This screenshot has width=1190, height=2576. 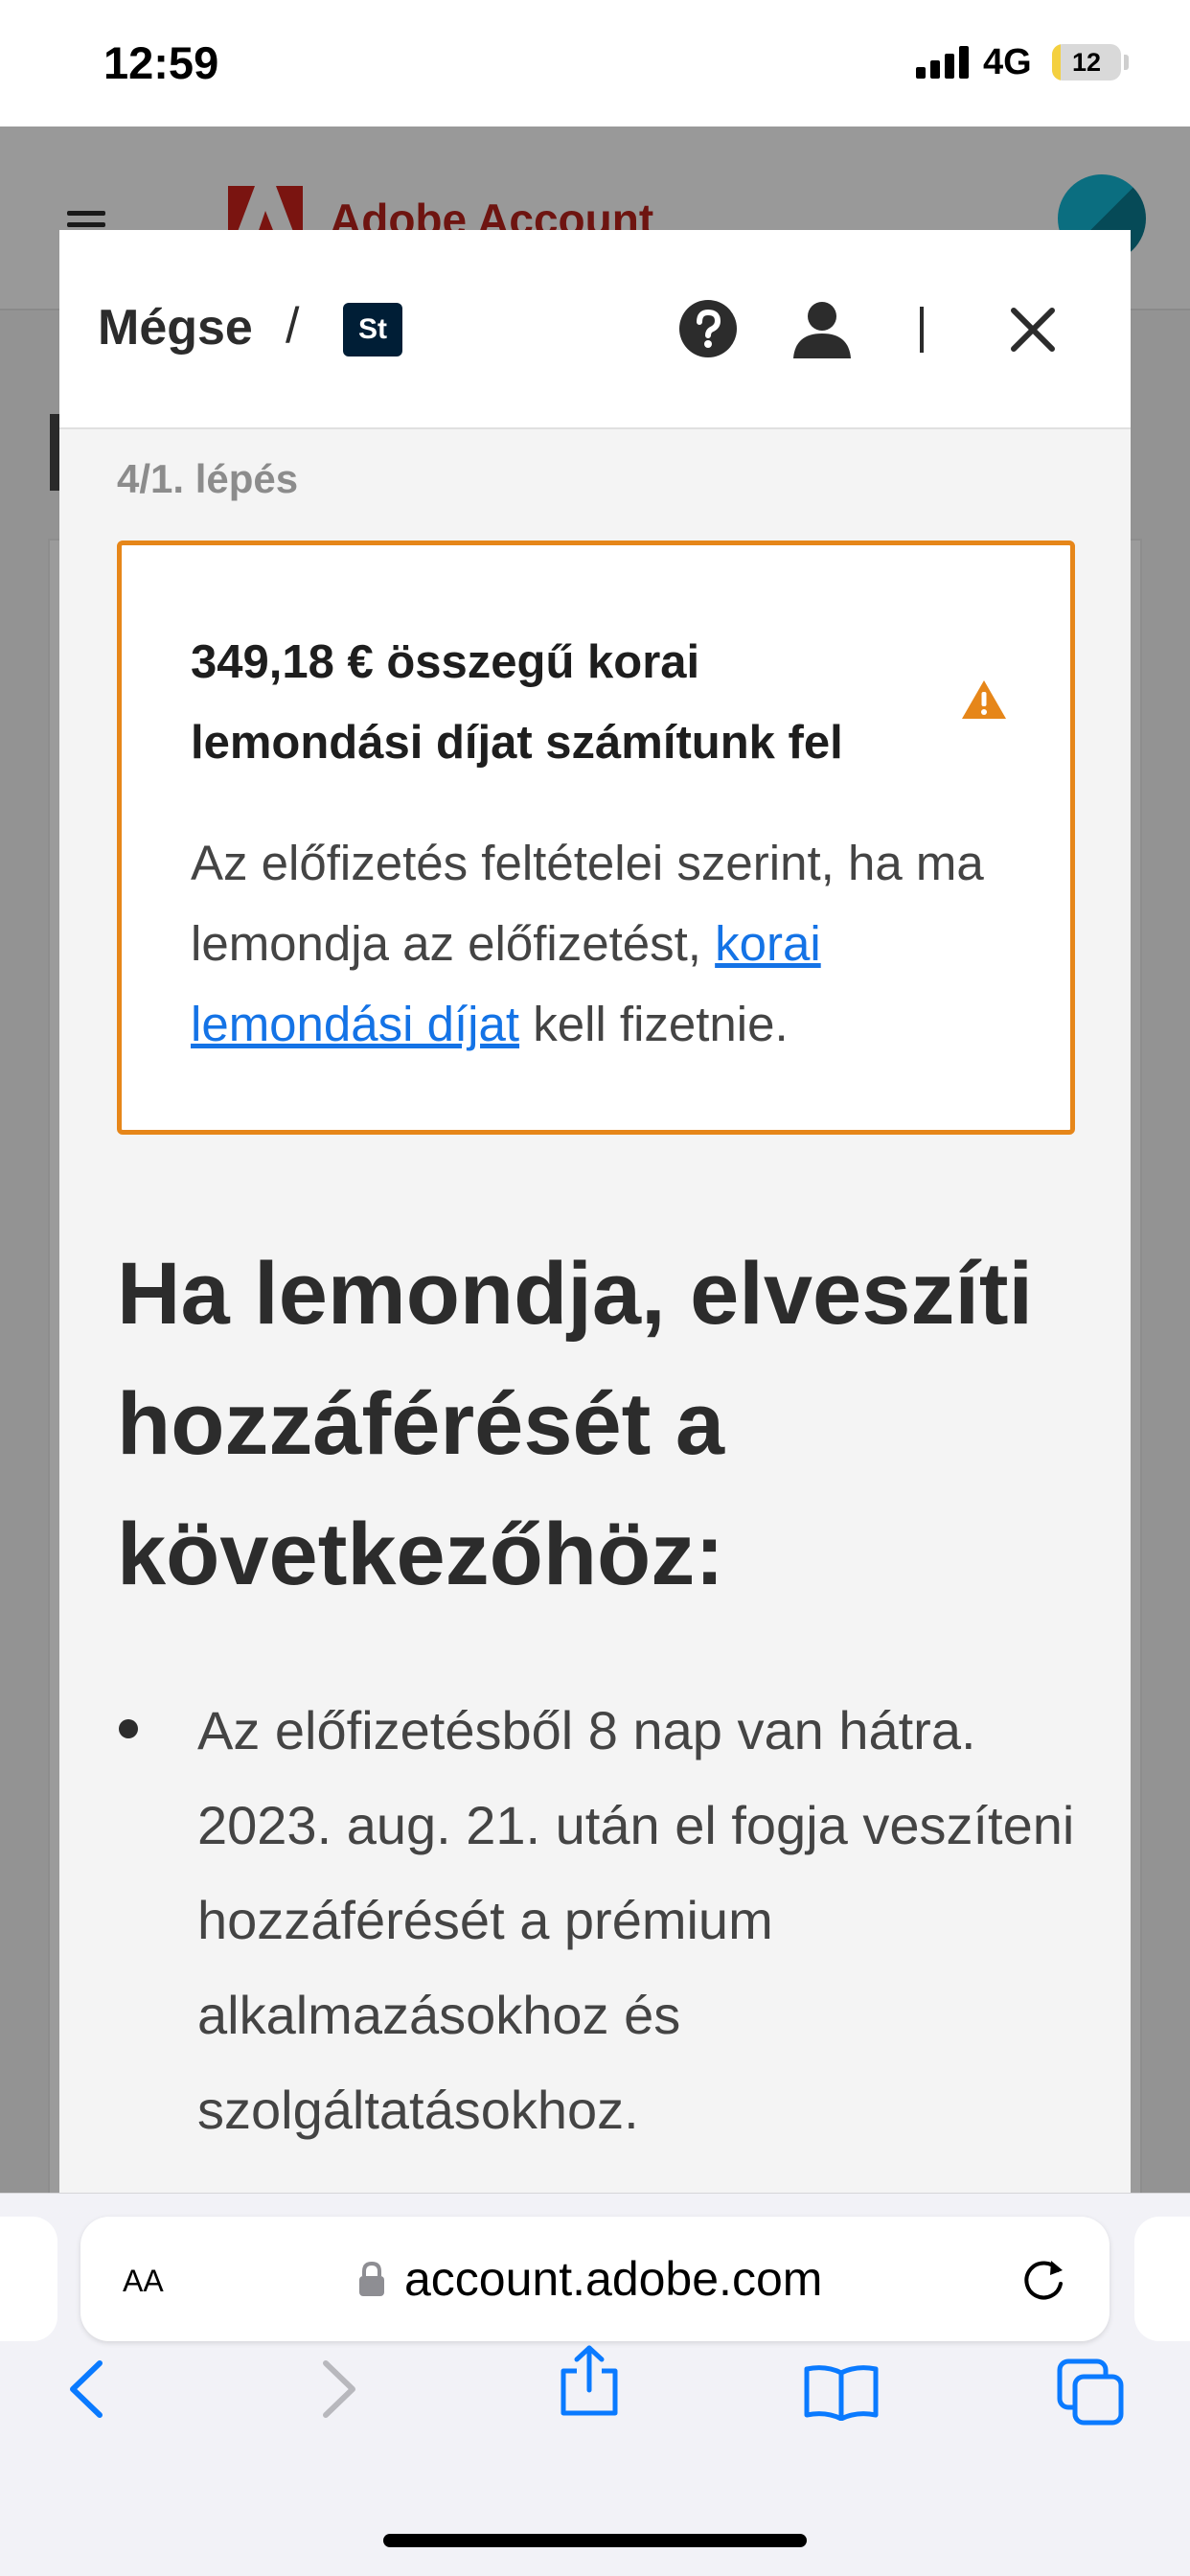 I want to click on tabs-icon, so click(x=1091, y=2392).